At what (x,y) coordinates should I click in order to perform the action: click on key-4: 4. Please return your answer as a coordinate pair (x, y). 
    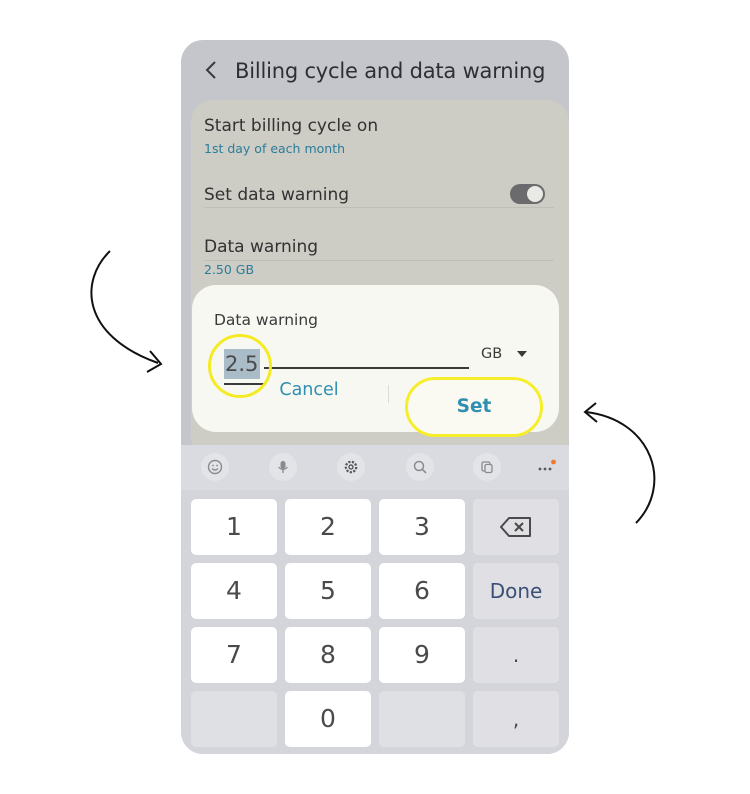
    Looking at the image, I should click on (234, 591).